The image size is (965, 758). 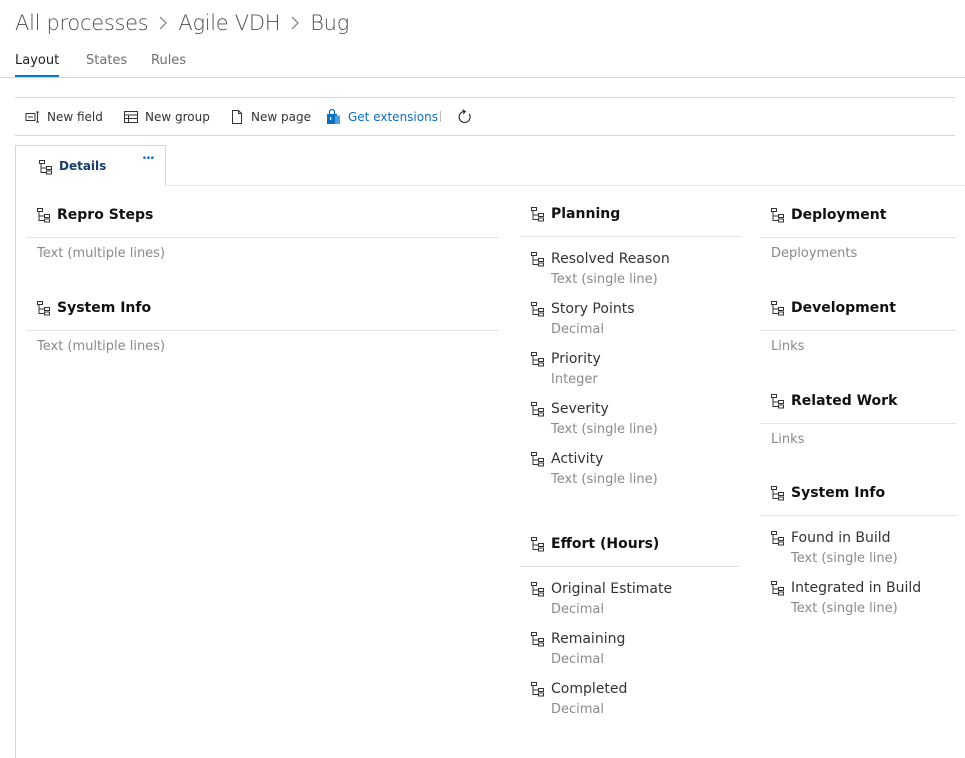 I want to click on field-resolved-reason: Resolved Reason Text (single line), so click(x=630, y=268).